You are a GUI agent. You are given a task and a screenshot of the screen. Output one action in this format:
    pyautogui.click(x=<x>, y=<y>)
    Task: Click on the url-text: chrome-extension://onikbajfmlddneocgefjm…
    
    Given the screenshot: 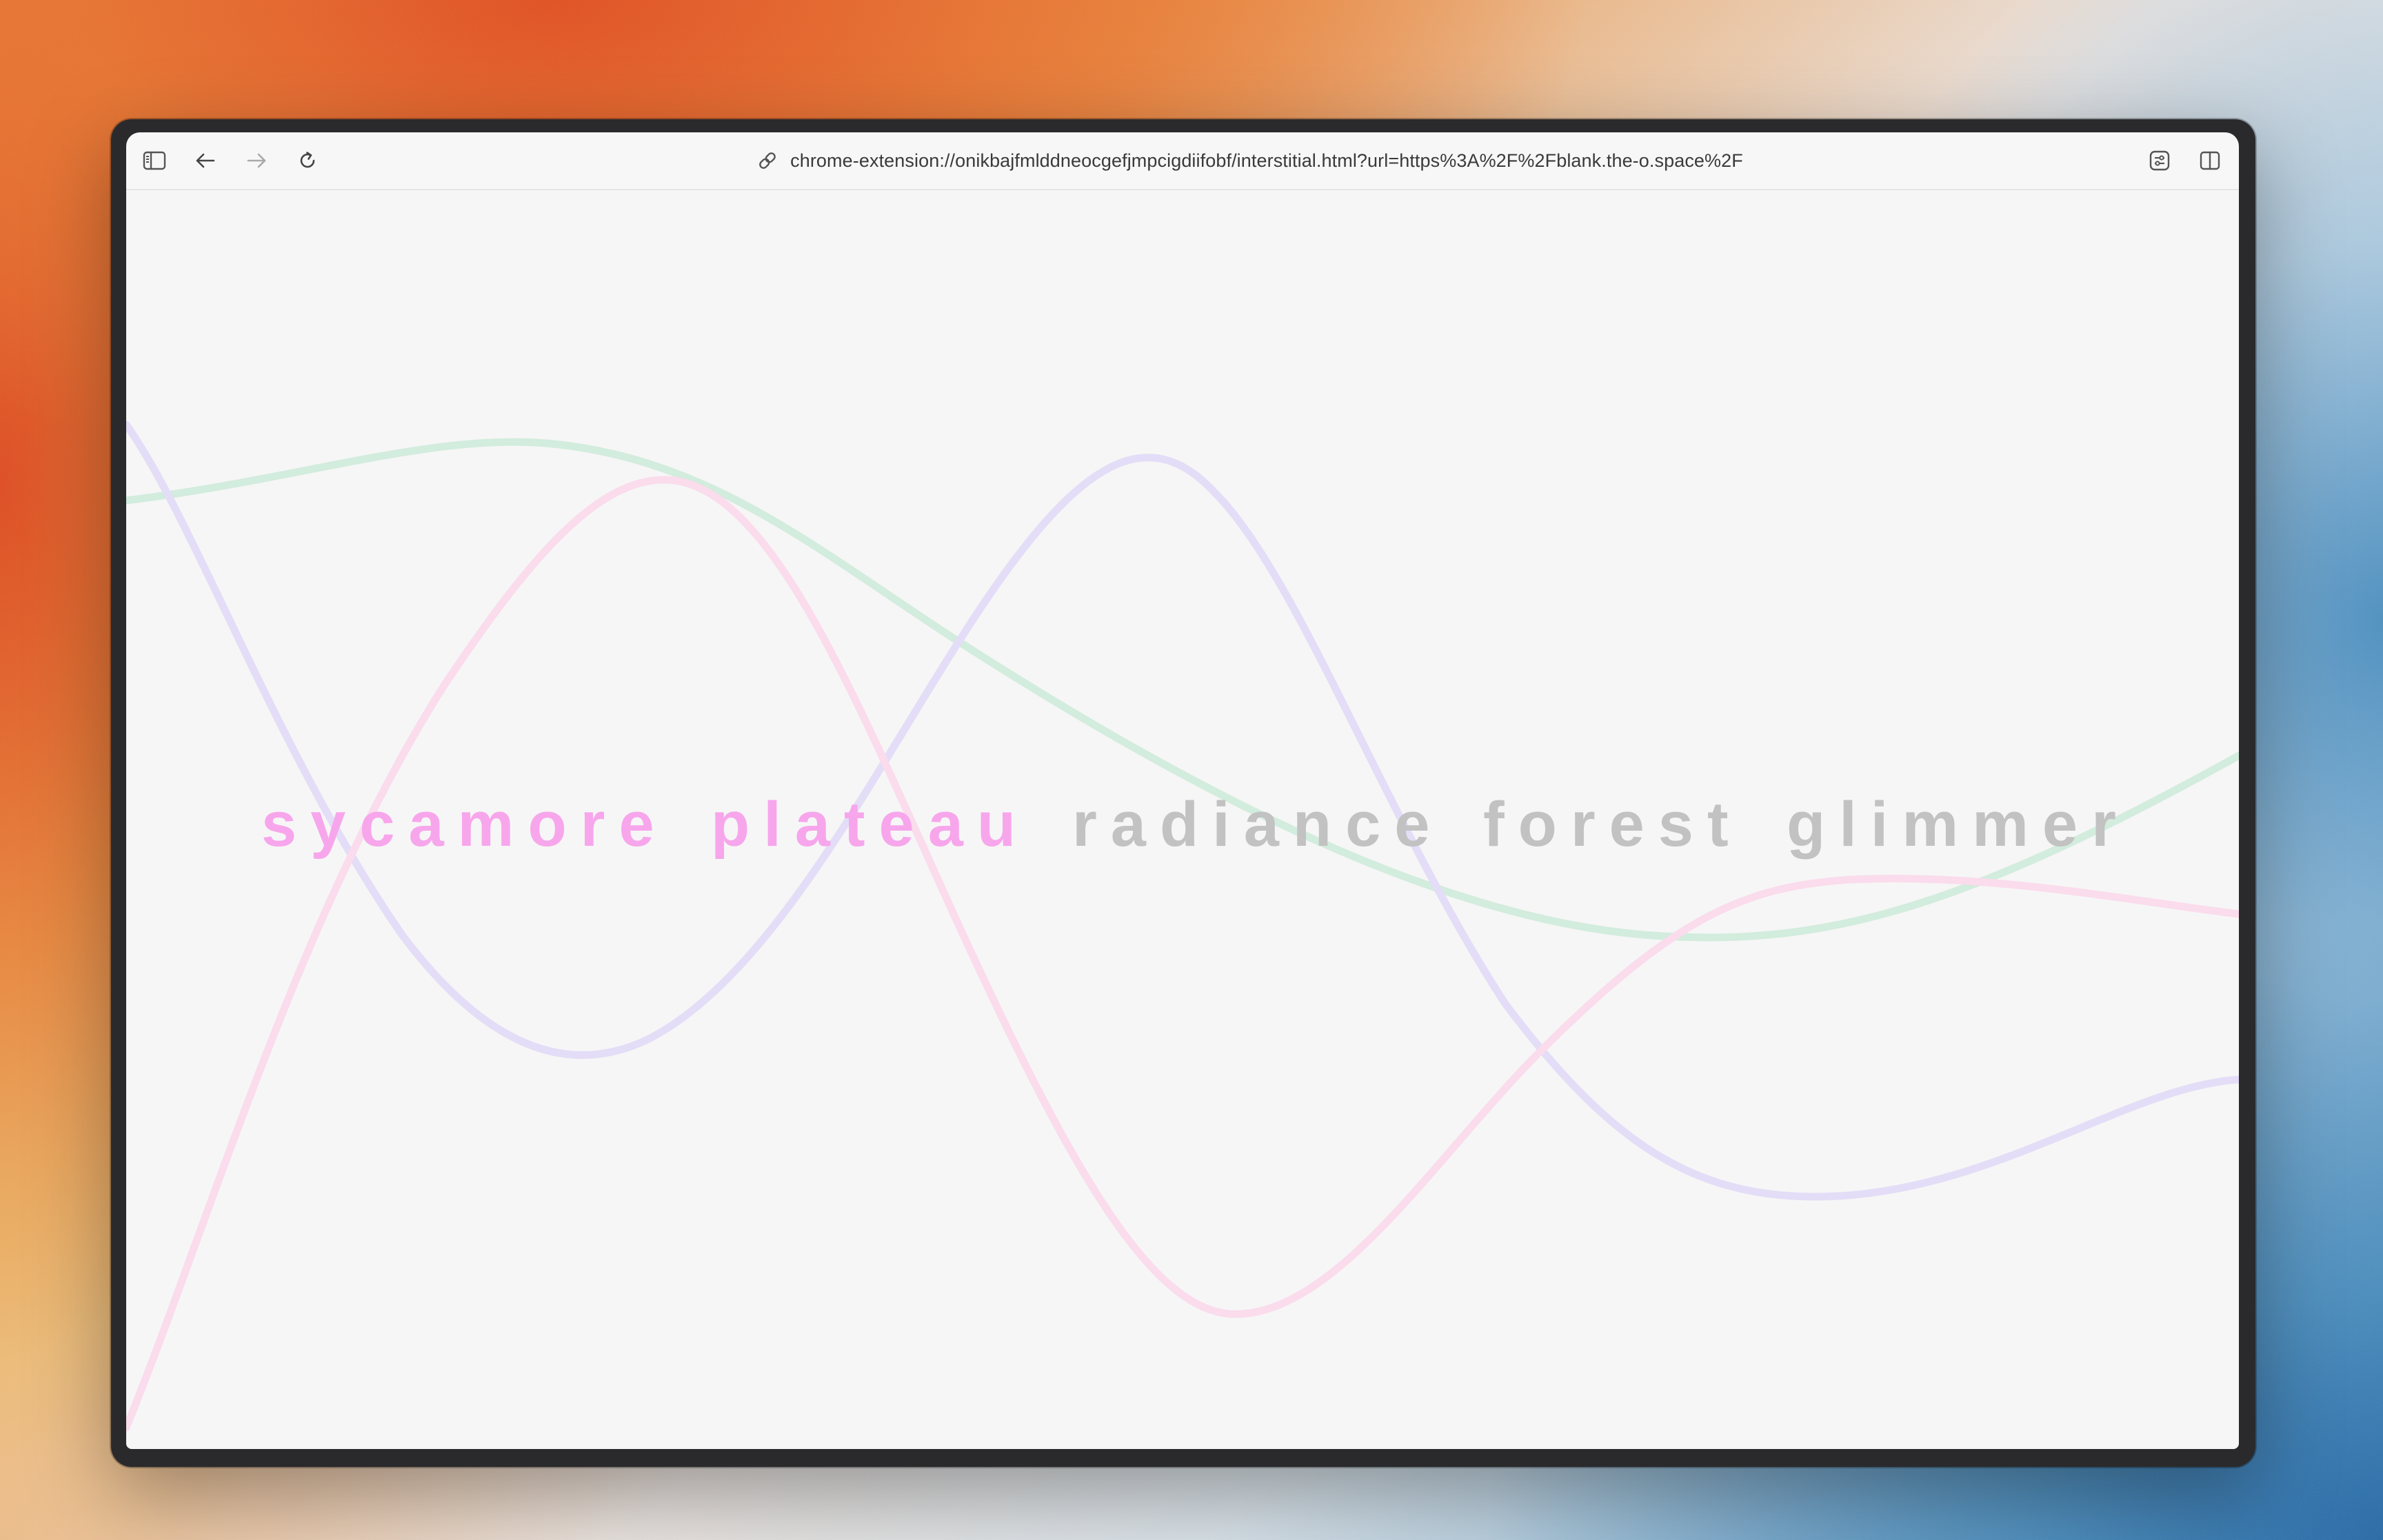 What is the action you would take?
    pyautogui.click(x=1266, y=161)
    